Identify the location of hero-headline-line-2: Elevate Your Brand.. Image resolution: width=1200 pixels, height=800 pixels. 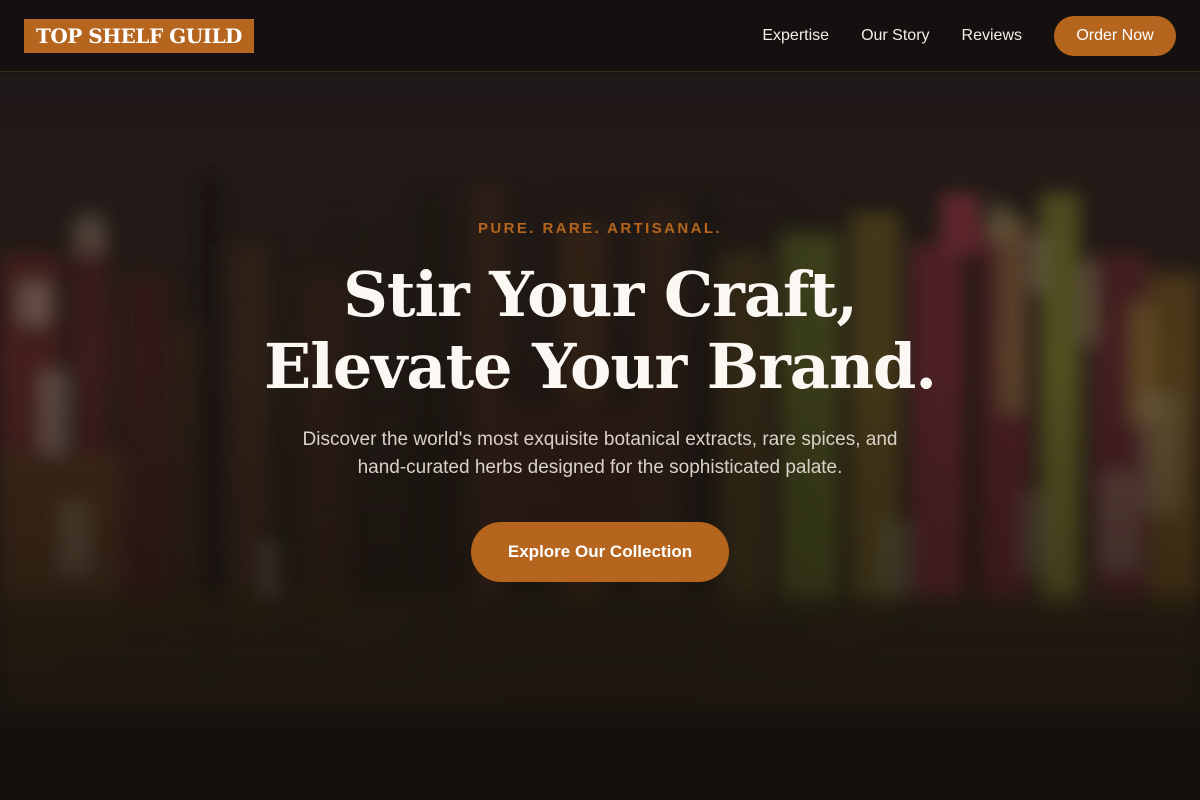
(600, 366).